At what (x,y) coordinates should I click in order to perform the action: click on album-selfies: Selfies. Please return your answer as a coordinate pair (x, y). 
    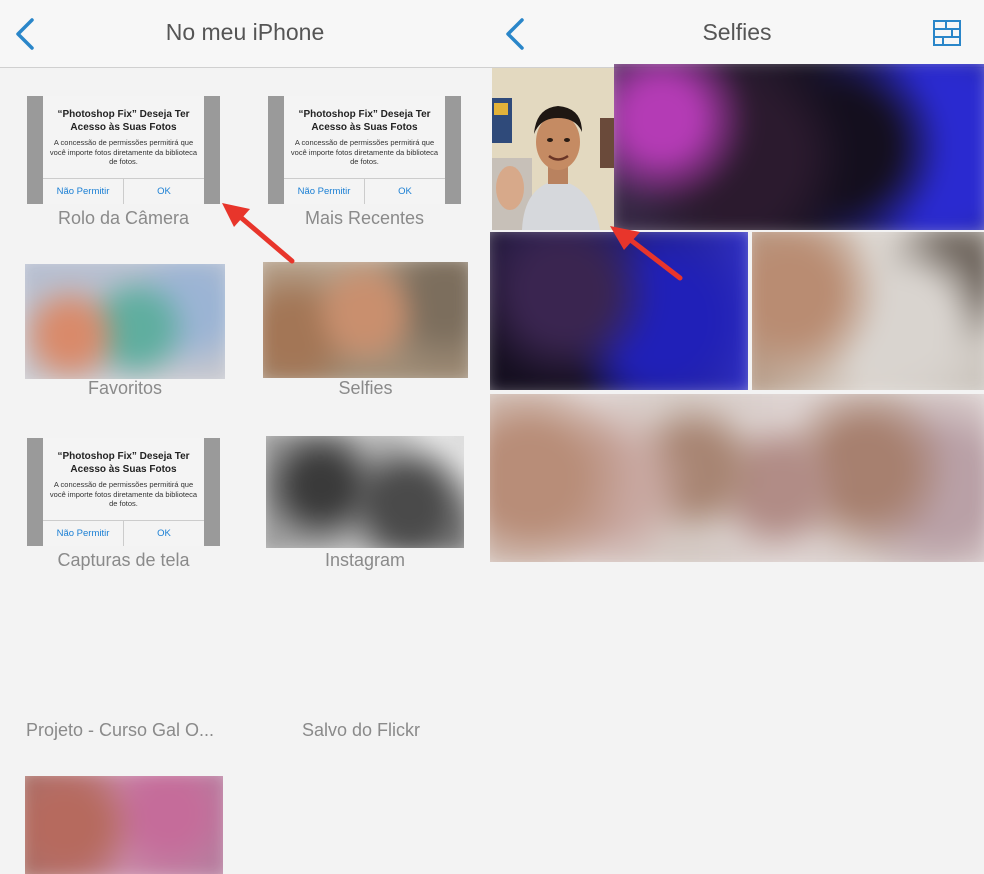
    Looking at the image, I should click on (365, 333).